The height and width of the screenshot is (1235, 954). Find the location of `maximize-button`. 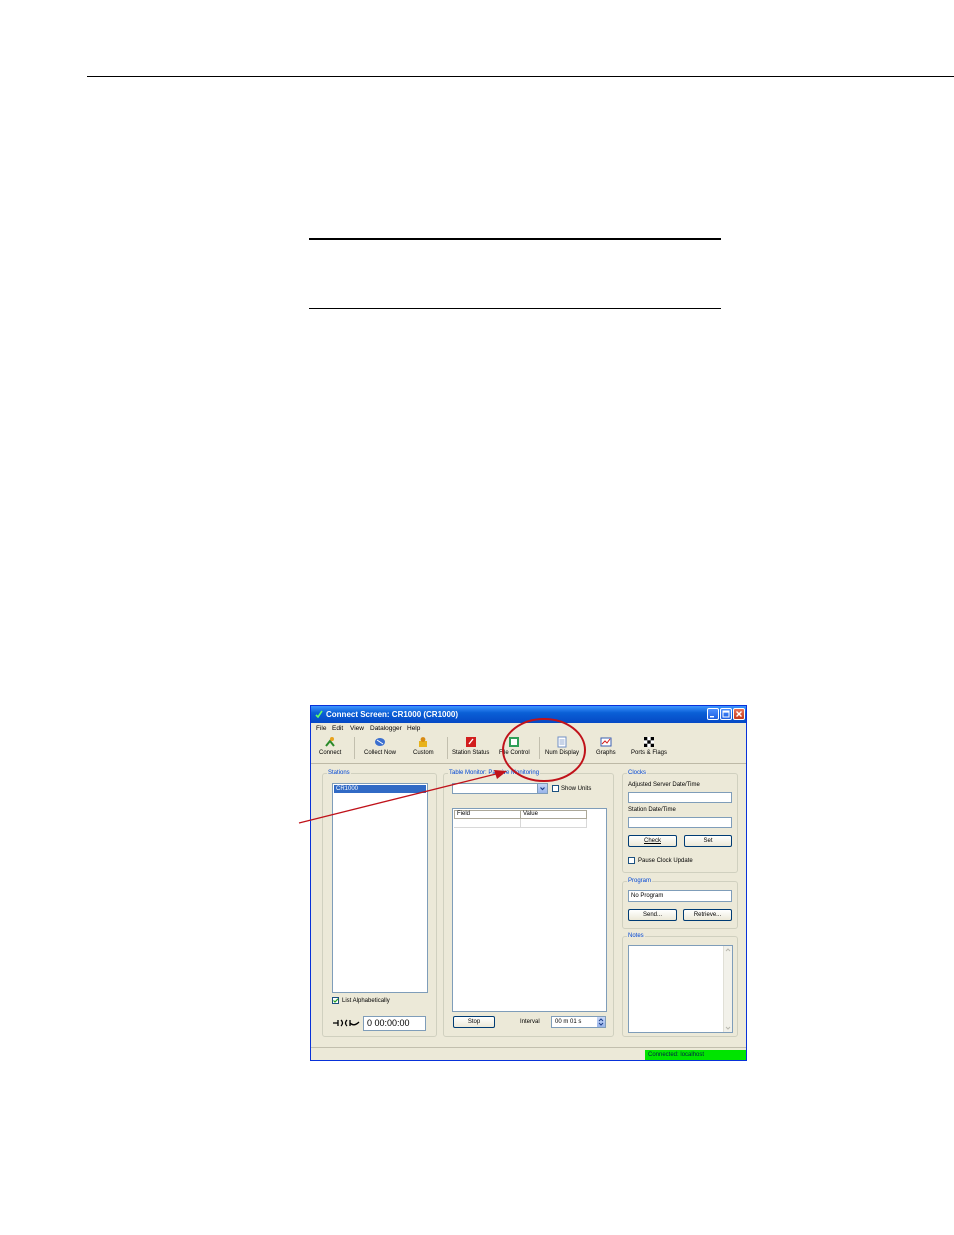

maximize-button is located at coordinates (726, 714).